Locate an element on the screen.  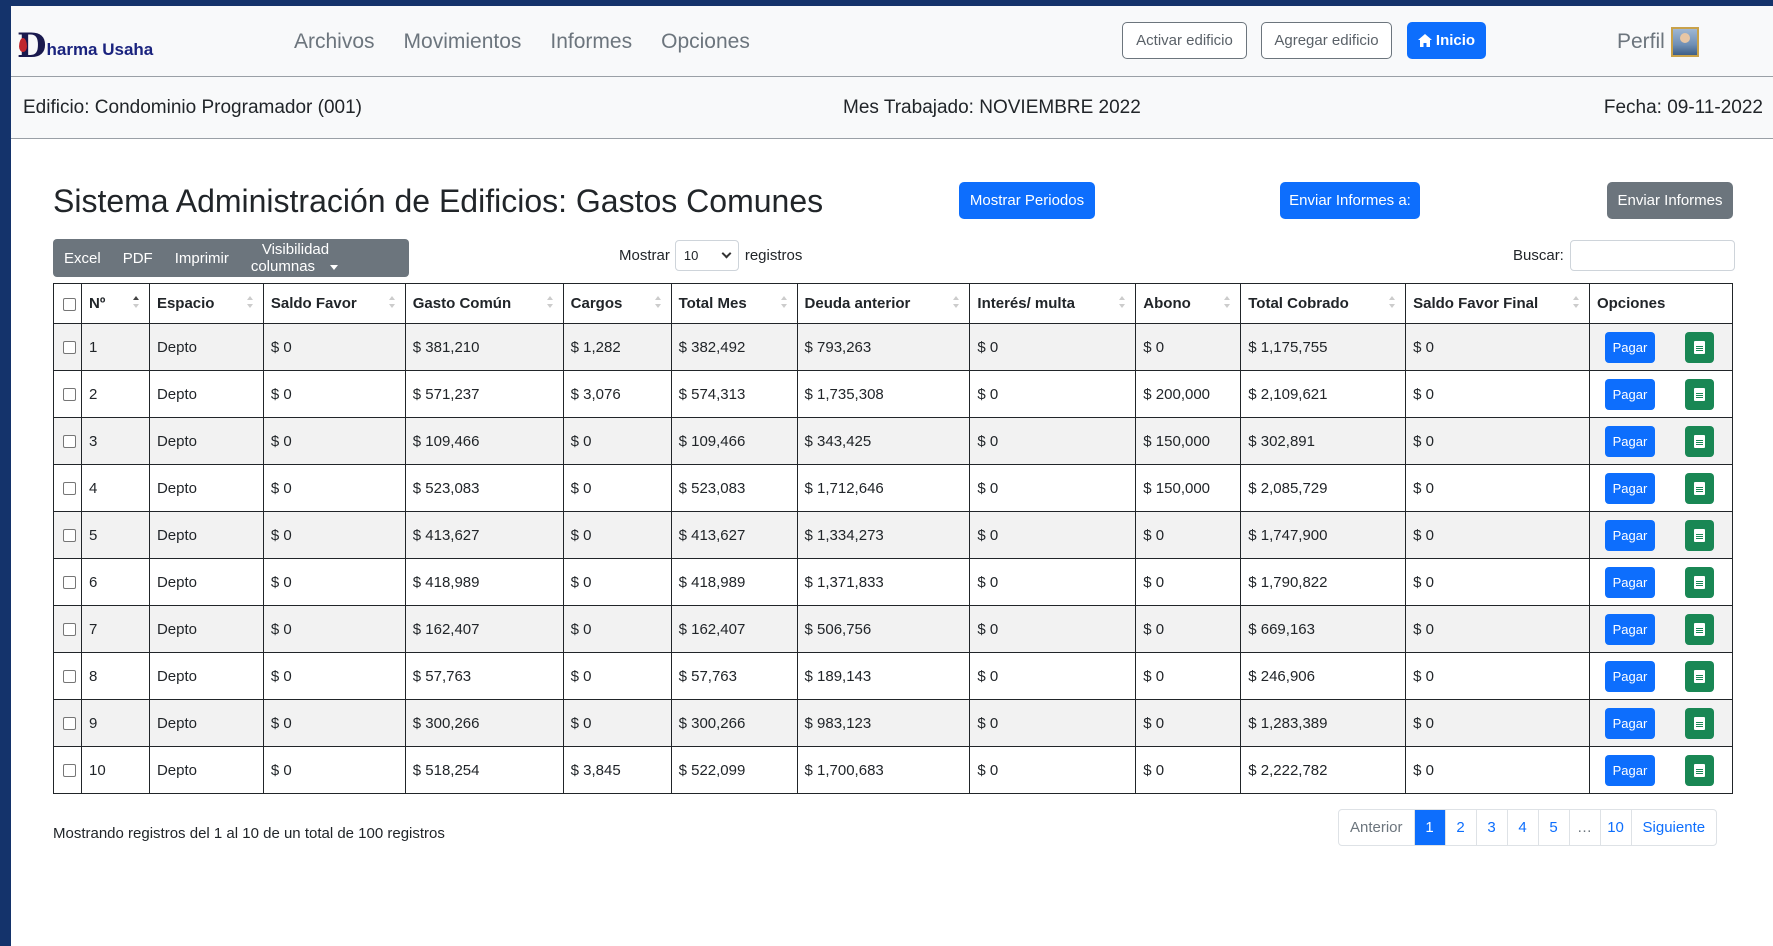
page-4: 4 is located at coordinates (1522, 827).